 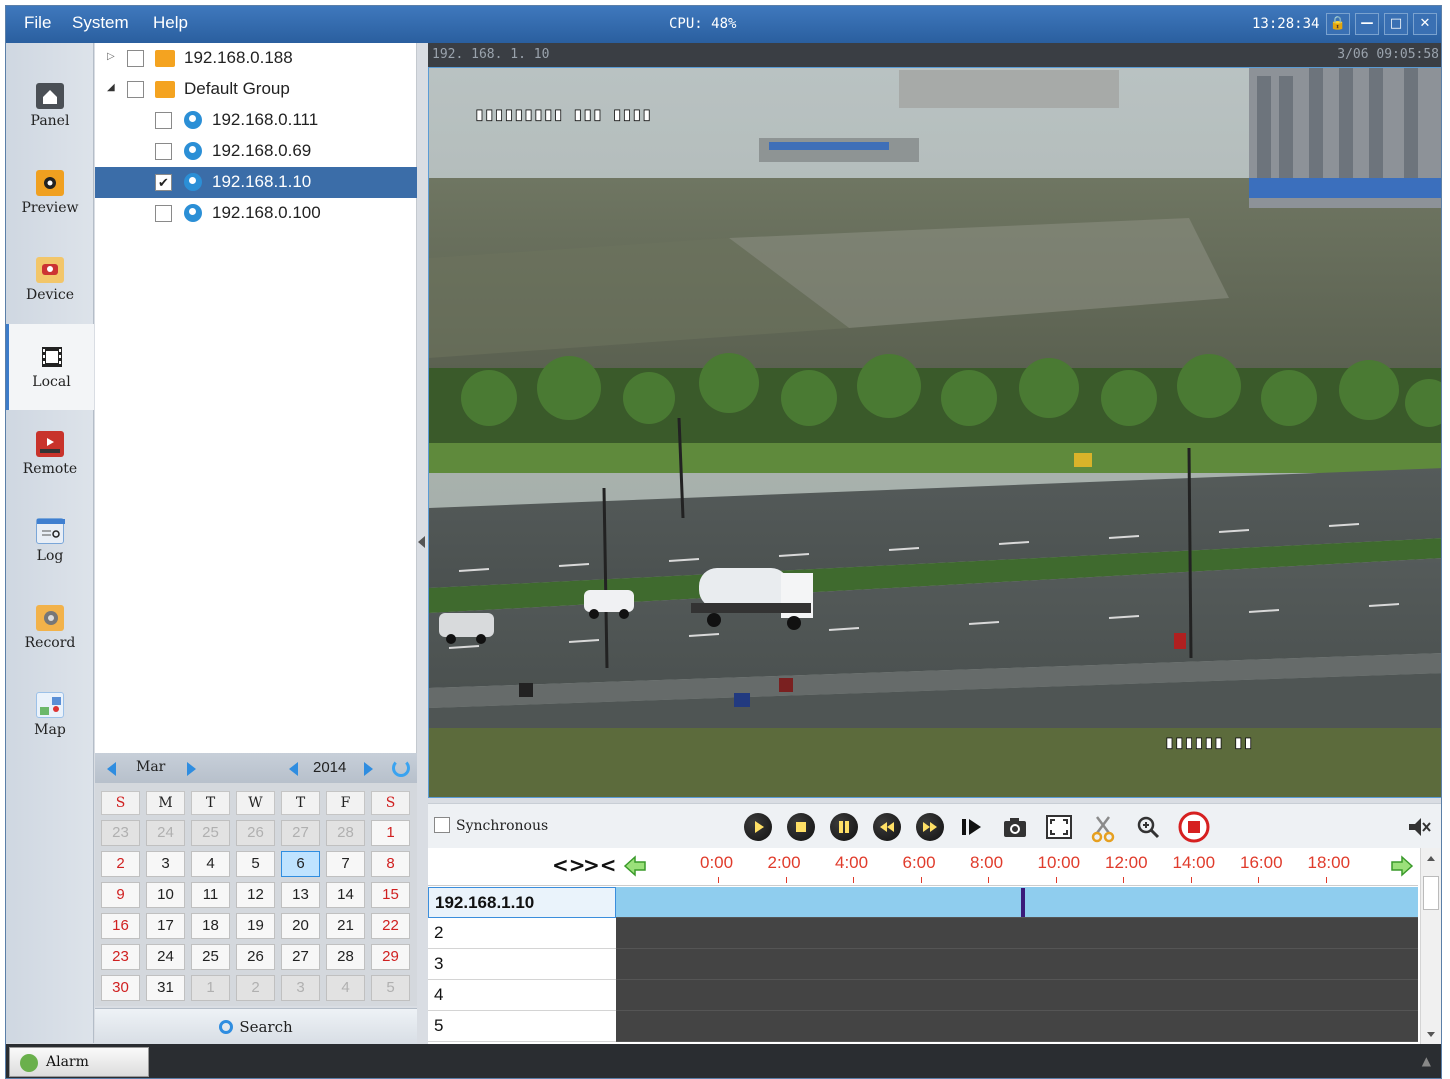 What do you see at coordinates (930, 827) in the screenshot?
I see `fast-forward-icon` at bounding box center [930, 827].